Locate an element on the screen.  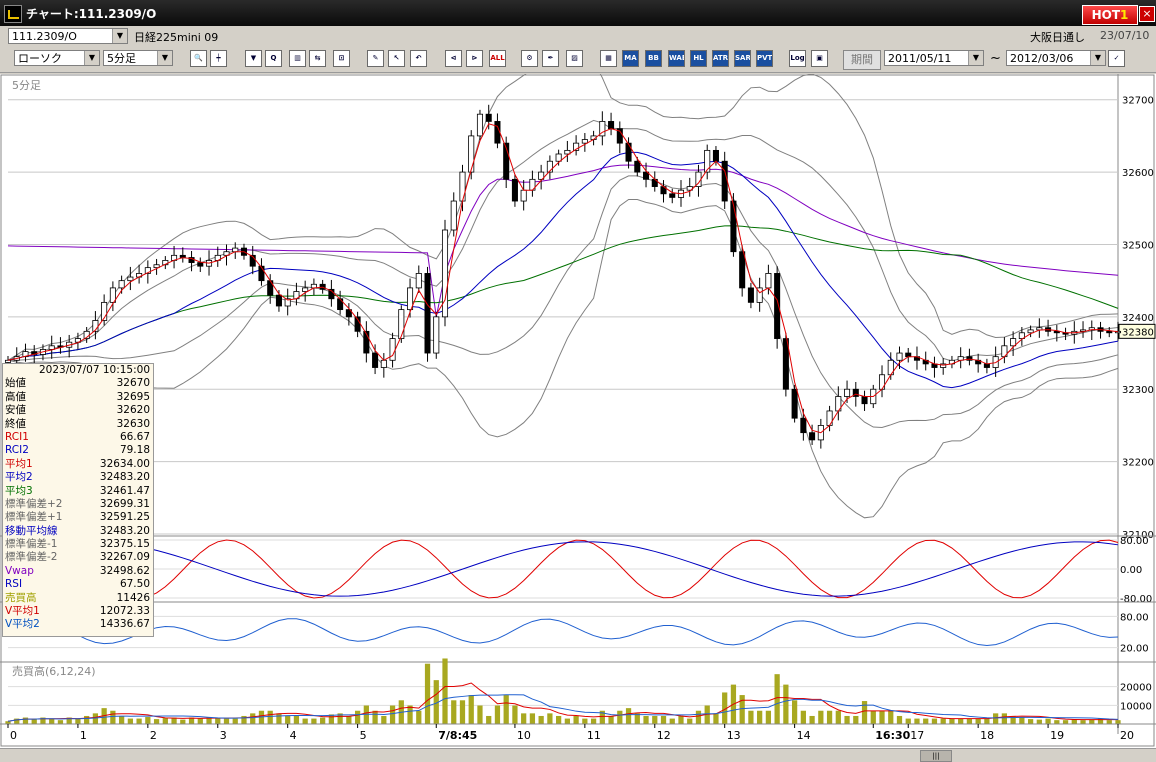
symbol-select: 111.2309/O ▼ is located at coordinates (68, 36).